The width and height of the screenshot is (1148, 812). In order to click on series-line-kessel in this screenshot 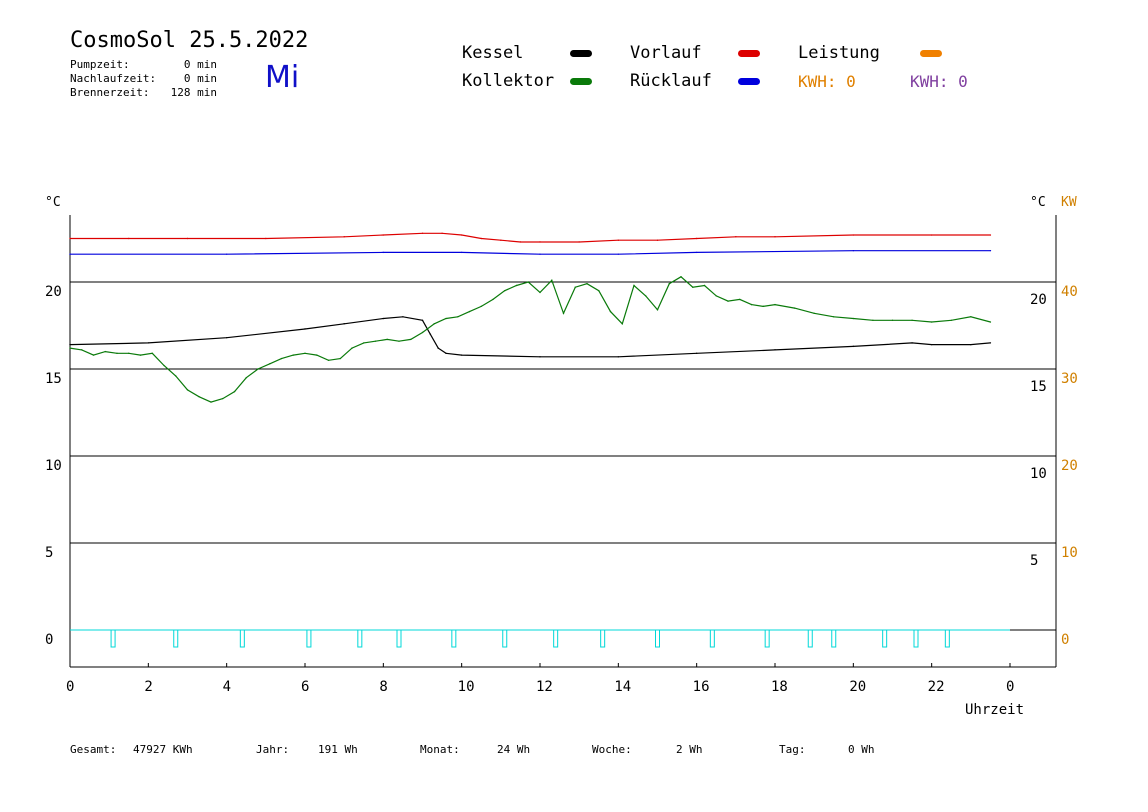, I will do `click(530, 337)`.